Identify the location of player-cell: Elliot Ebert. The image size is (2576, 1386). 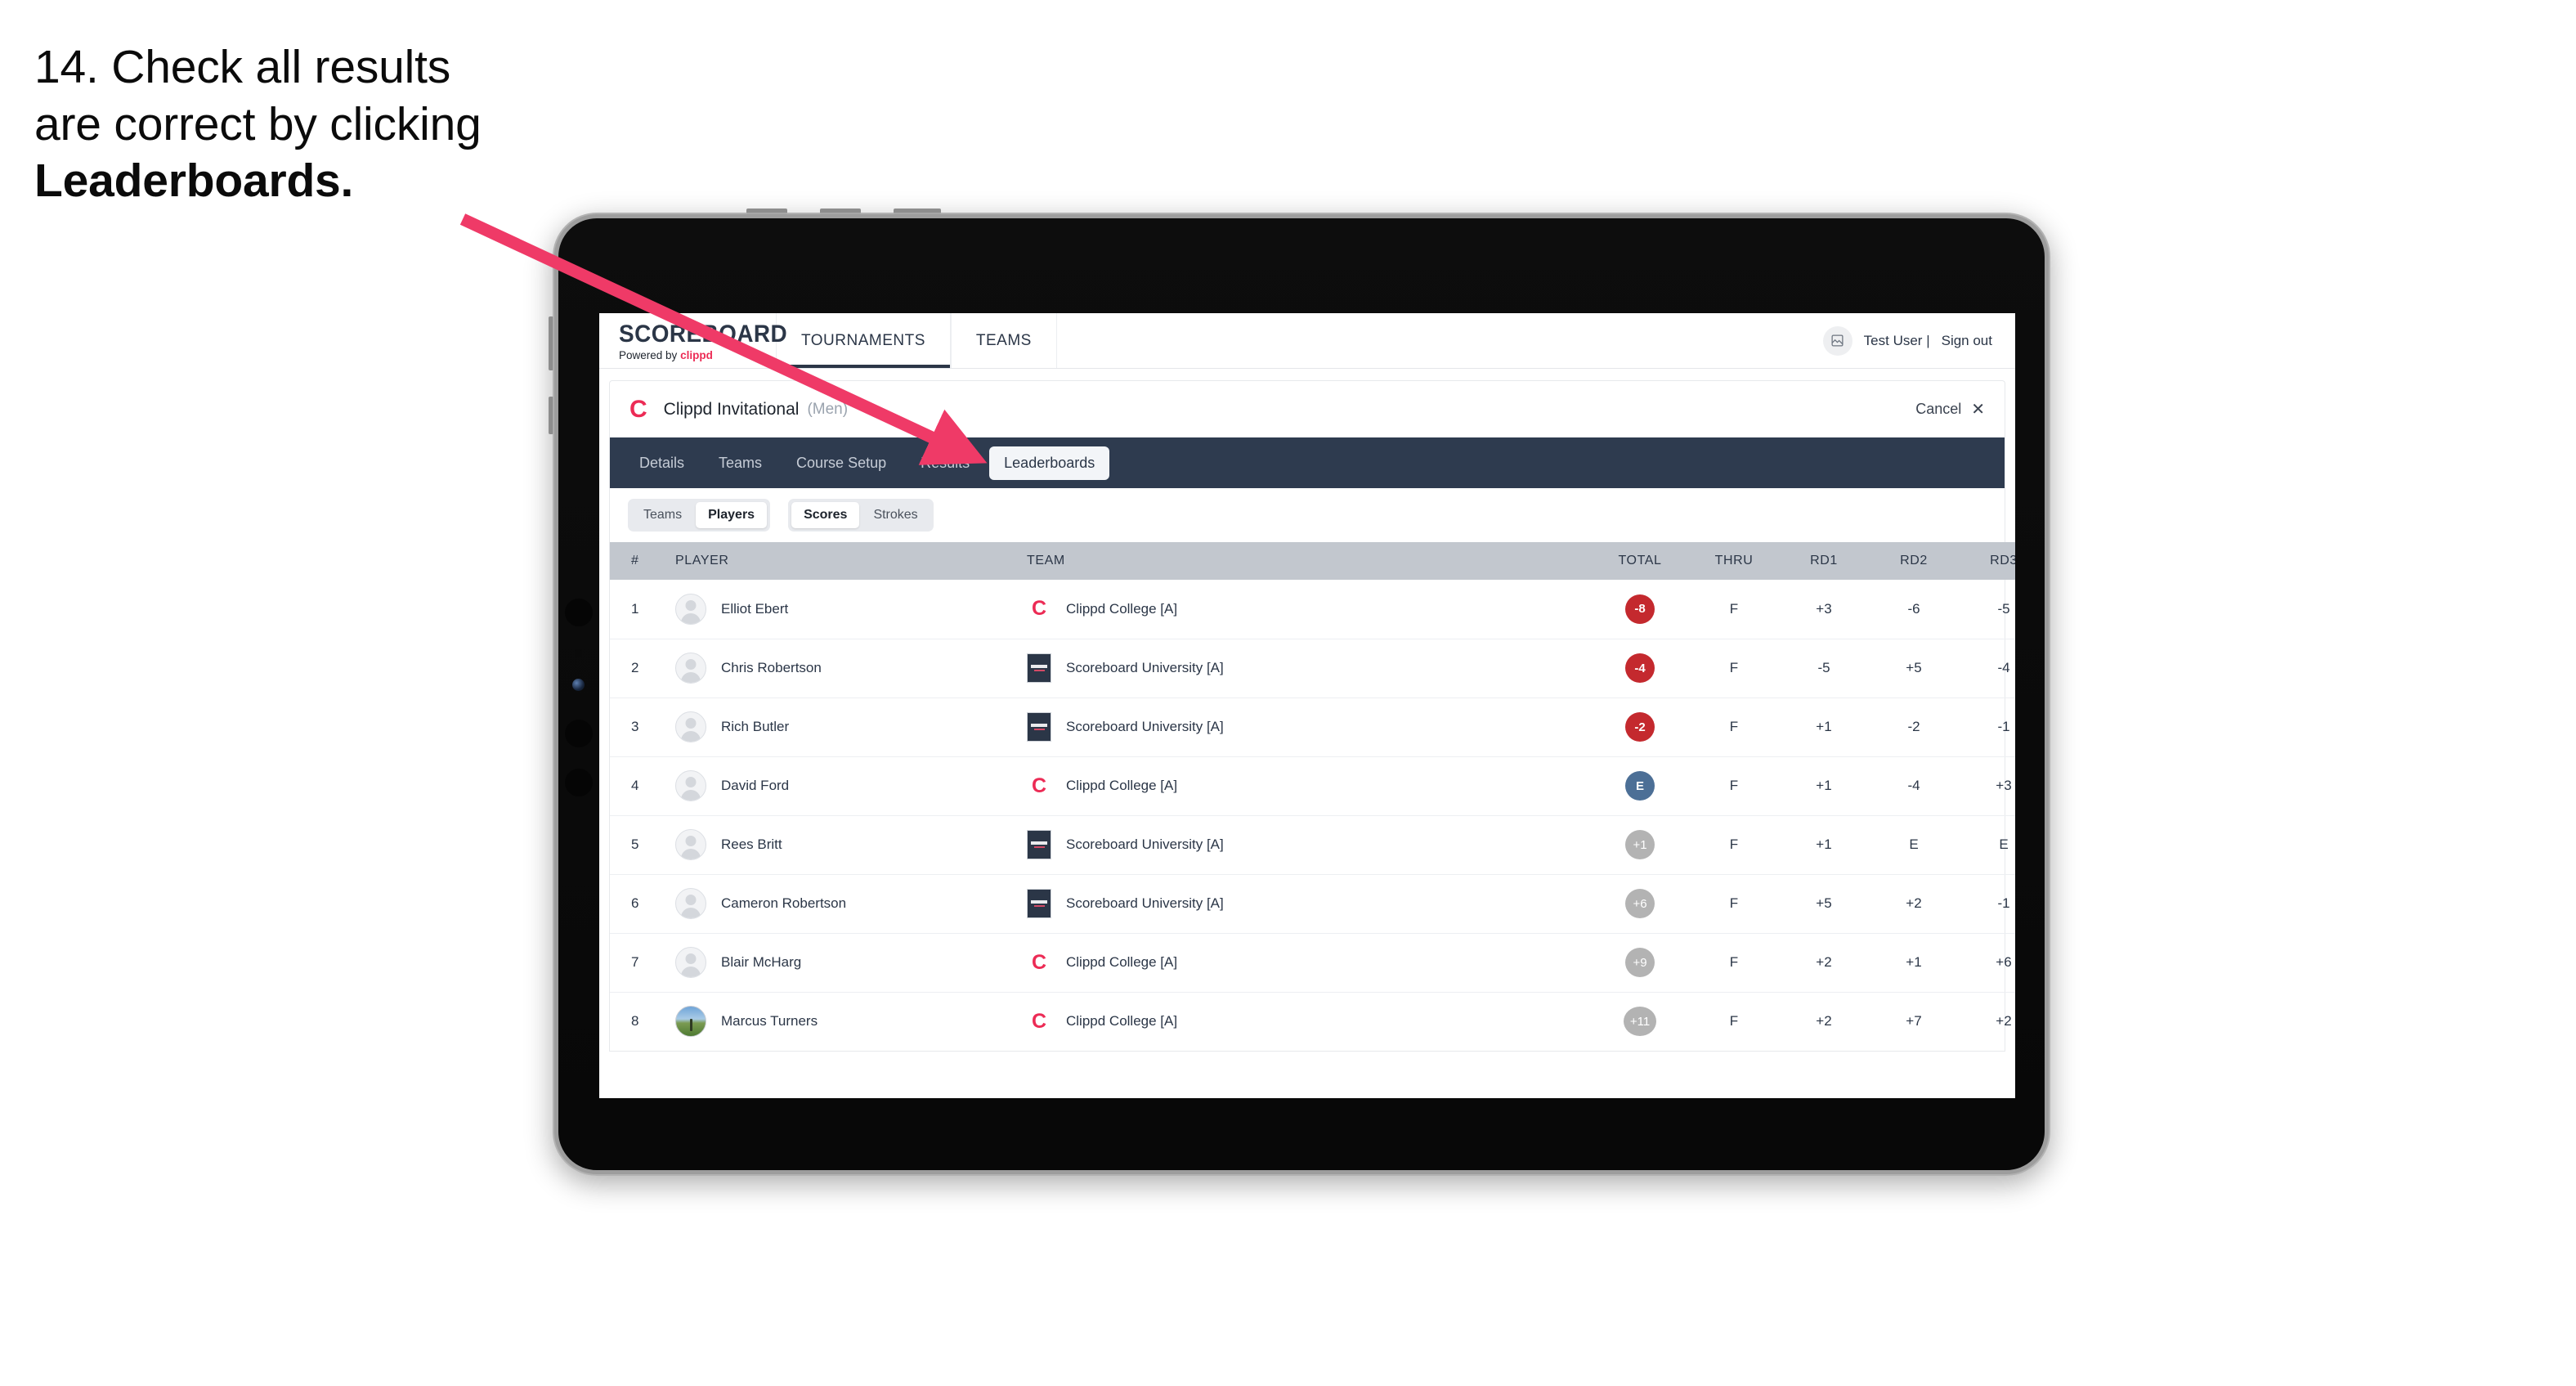
(842, 609).